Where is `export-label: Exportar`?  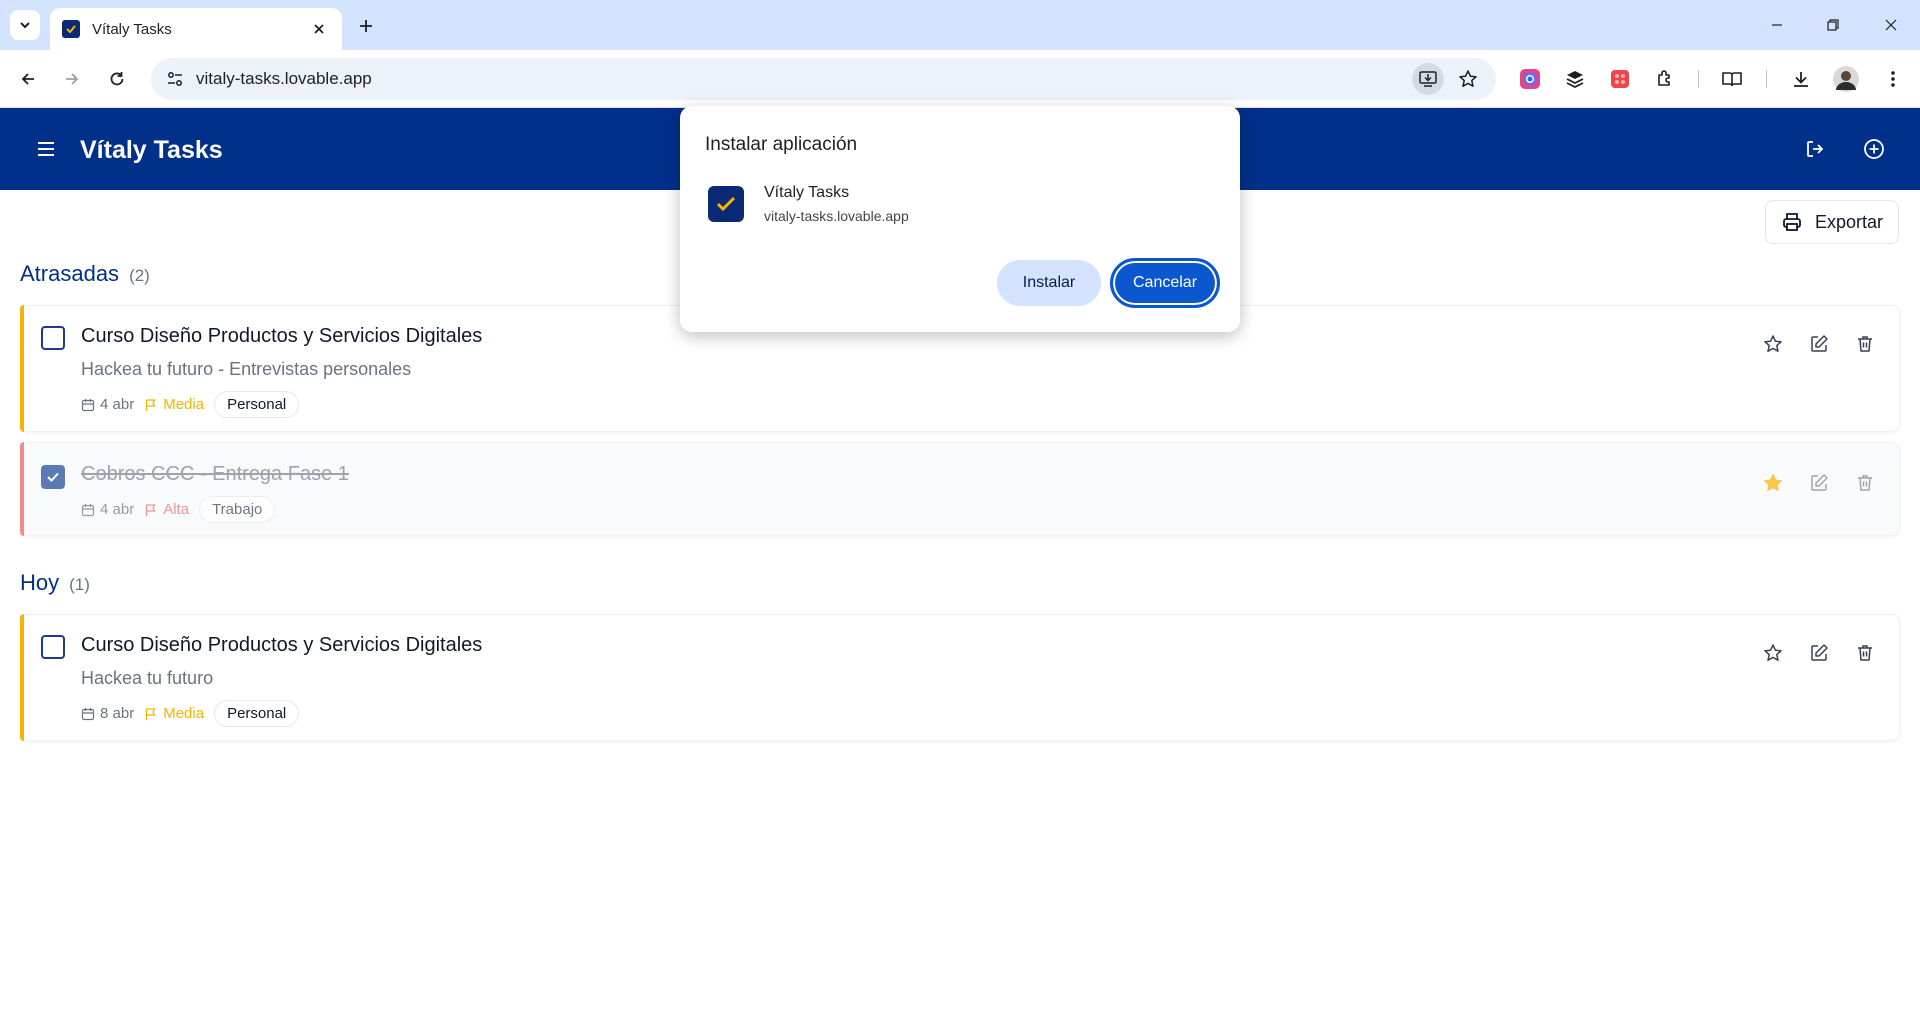 export-label: Exportar is located at coordinates (1849, 221).